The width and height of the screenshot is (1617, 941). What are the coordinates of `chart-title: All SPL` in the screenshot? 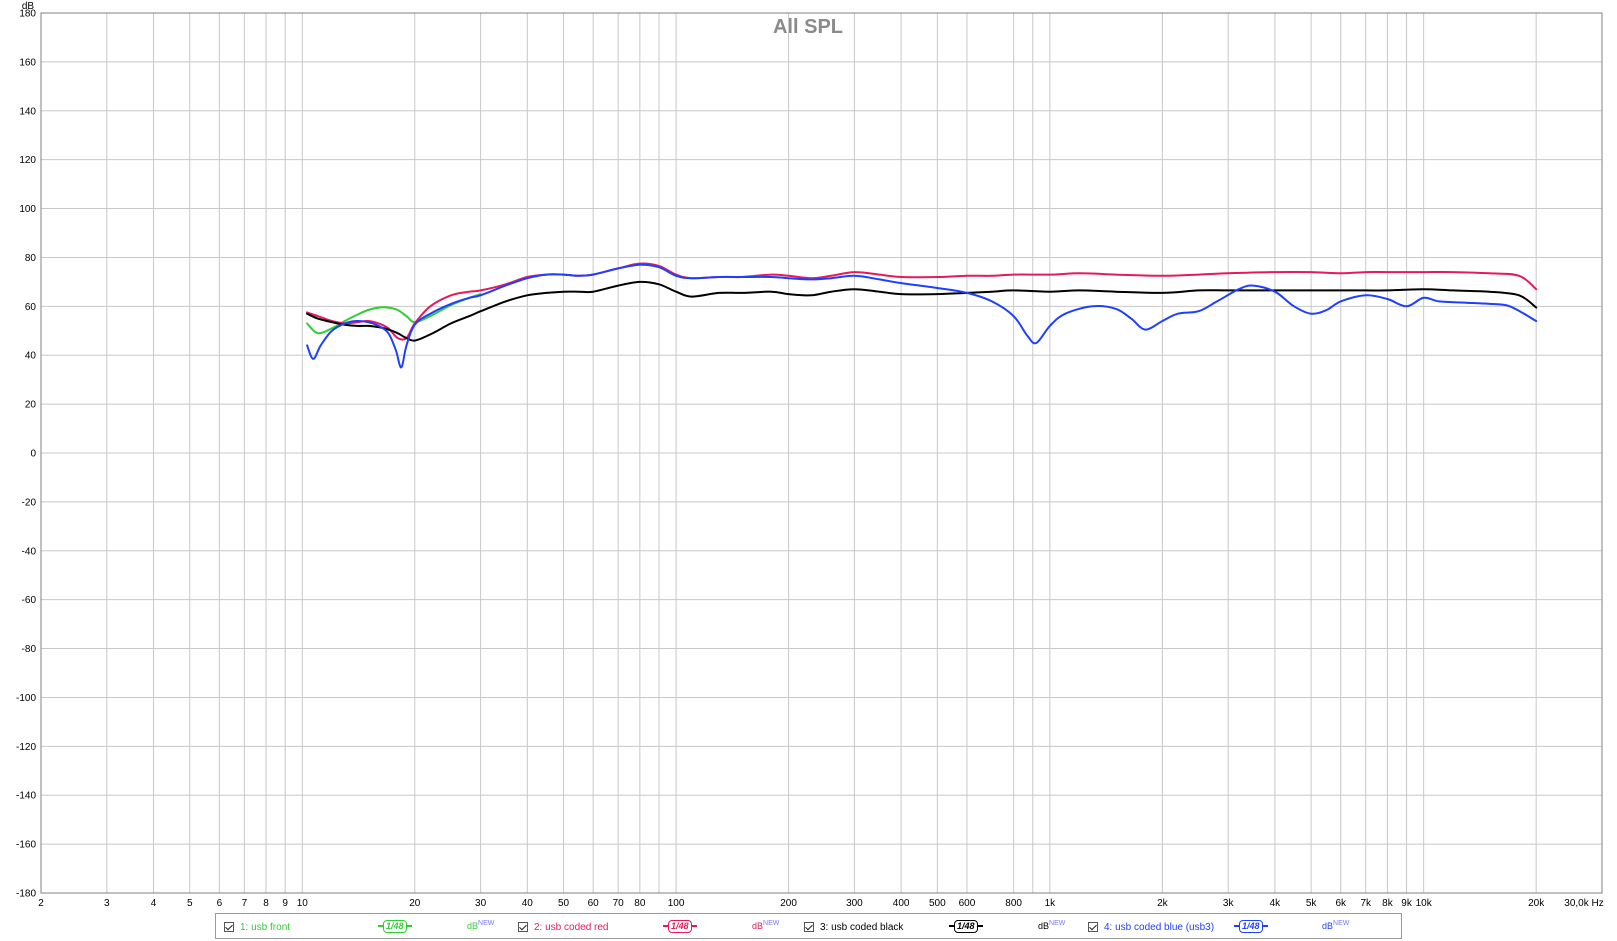 It's located at (808, 27).